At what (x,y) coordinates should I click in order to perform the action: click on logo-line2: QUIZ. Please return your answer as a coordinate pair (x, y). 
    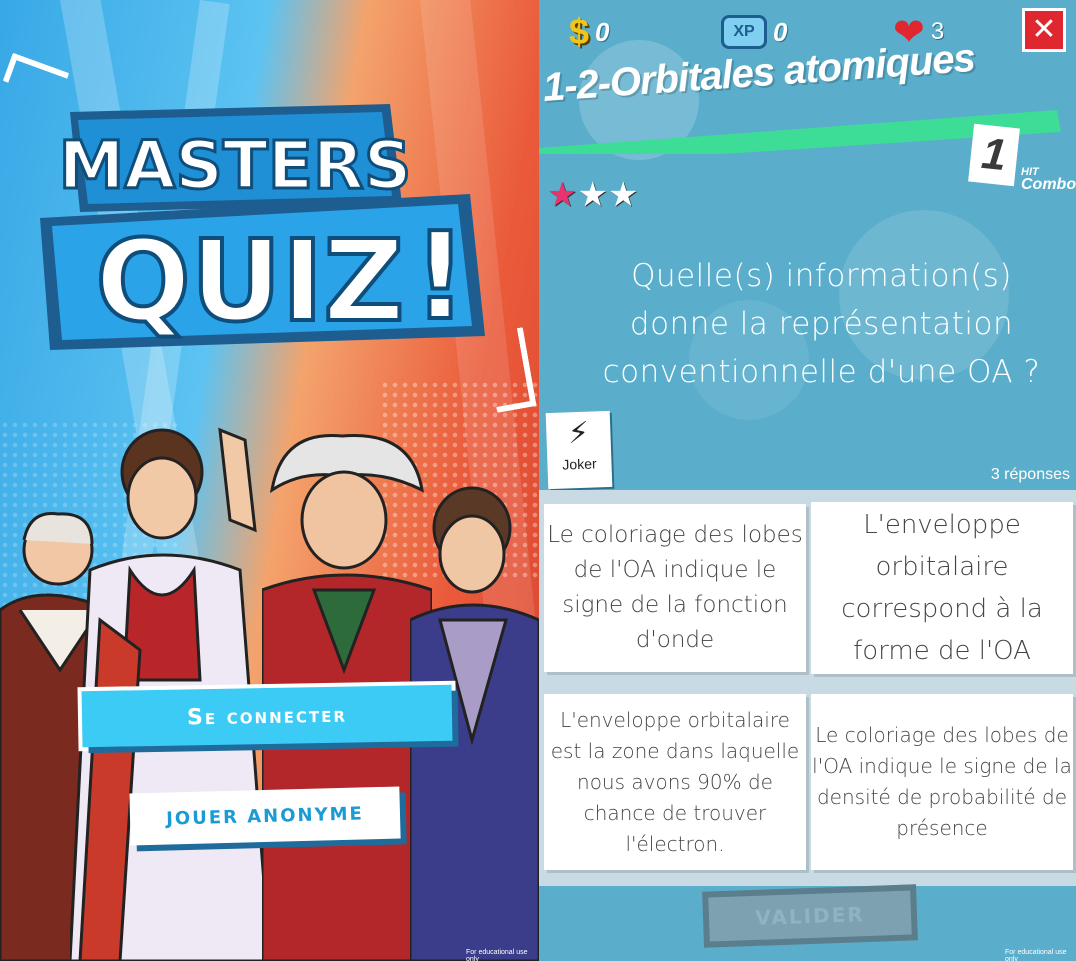
    Looking at the image, I should click on (249, 282).